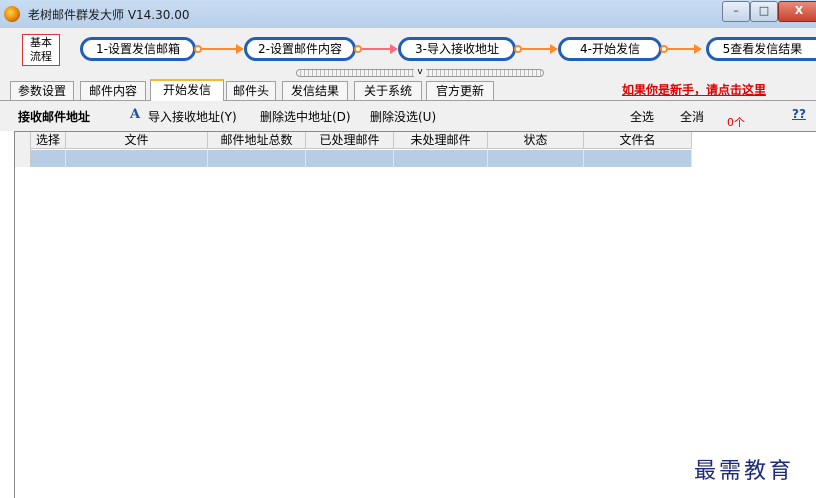  I want to click on basic-flow-line1: 基本, so click(41, 42).